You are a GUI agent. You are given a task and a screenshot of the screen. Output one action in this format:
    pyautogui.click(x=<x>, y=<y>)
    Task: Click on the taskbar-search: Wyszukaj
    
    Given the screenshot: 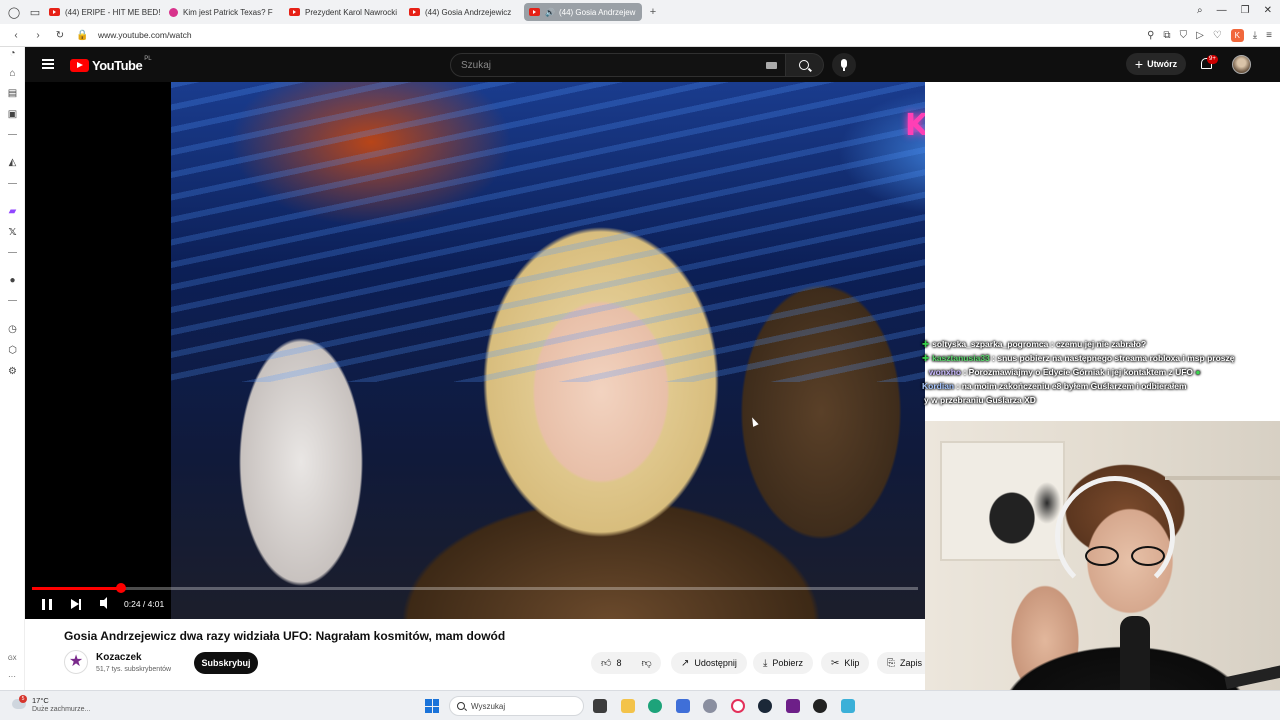 What is the action you would take?
    pyautogui.click(x=516, y=706)
    